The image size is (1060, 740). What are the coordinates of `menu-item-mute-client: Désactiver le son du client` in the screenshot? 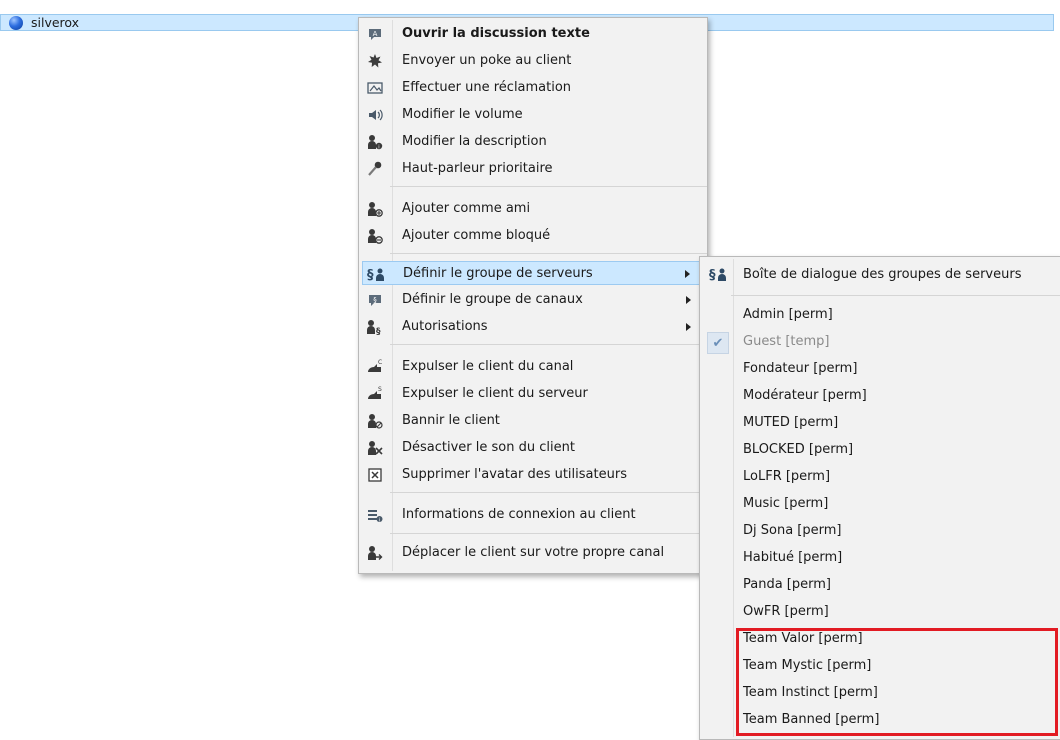 It's located at (533, 448).